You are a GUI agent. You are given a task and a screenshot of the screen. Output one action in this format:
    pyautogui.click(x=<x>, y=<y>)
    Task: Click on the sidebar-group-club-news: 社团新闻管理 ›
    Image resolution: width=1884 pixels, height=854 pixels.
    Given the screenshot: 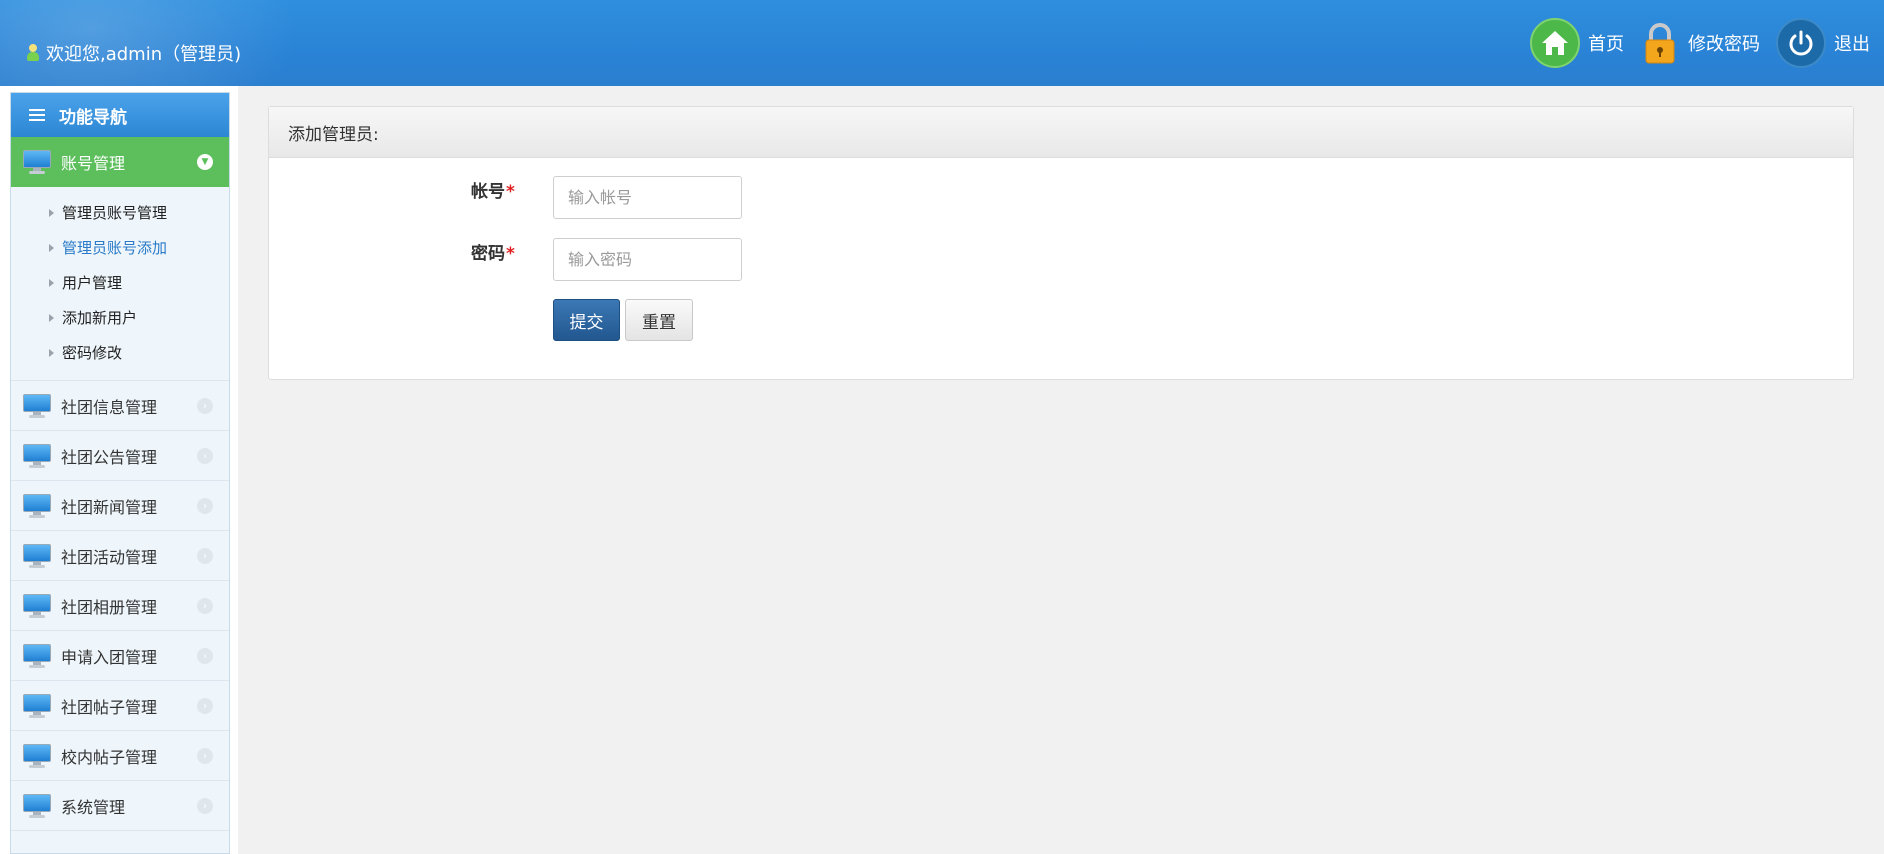 What is the action you would take?
    pyautogui.click(x=120, y=506)
    